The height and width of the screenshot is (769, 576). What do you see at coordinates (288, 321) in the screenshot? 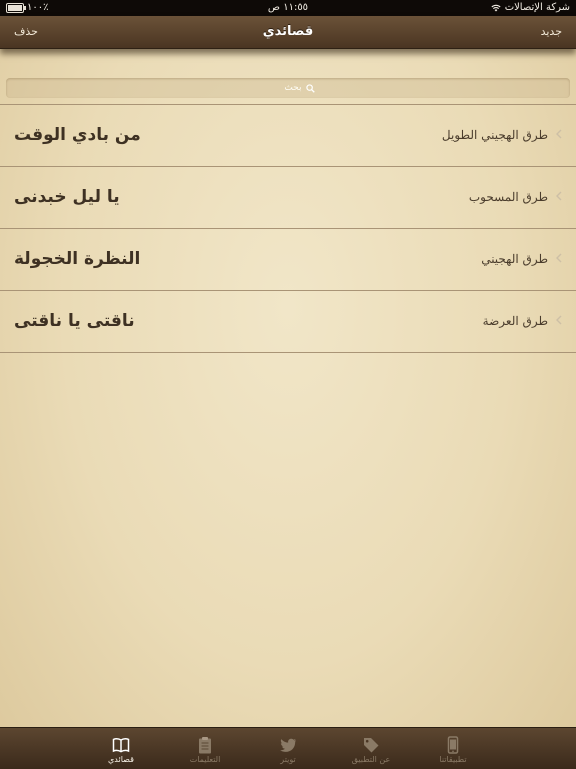
I see `poem-row: ناقتى يا ناقتى طرق العرضة` at bounding box center [288, 321].